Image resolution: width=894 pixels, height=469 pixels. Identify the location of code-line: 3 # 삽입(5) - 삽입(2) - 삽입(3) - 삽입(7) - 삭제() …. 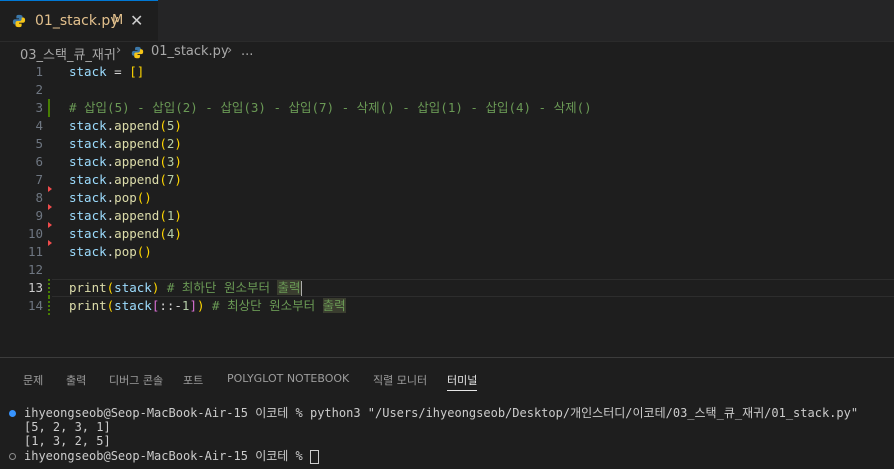
(447, 108).